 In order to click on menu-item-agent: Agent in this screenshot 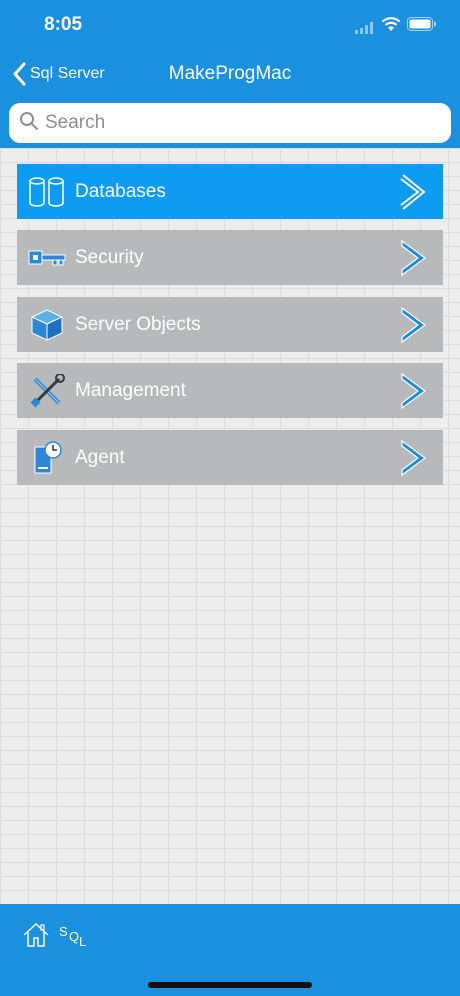, I will do `click(230, 457)`.